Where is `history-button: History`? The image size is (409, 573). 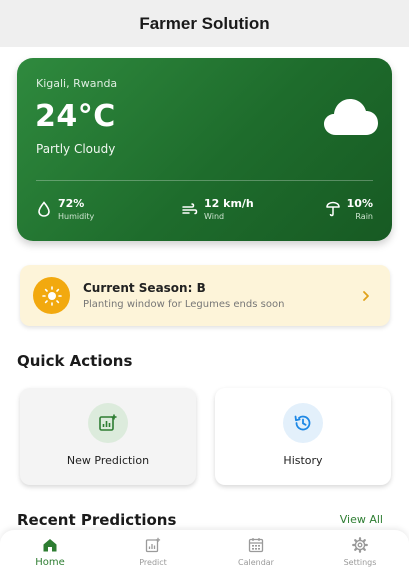
history-button: History is located at coordinates (303, 436).